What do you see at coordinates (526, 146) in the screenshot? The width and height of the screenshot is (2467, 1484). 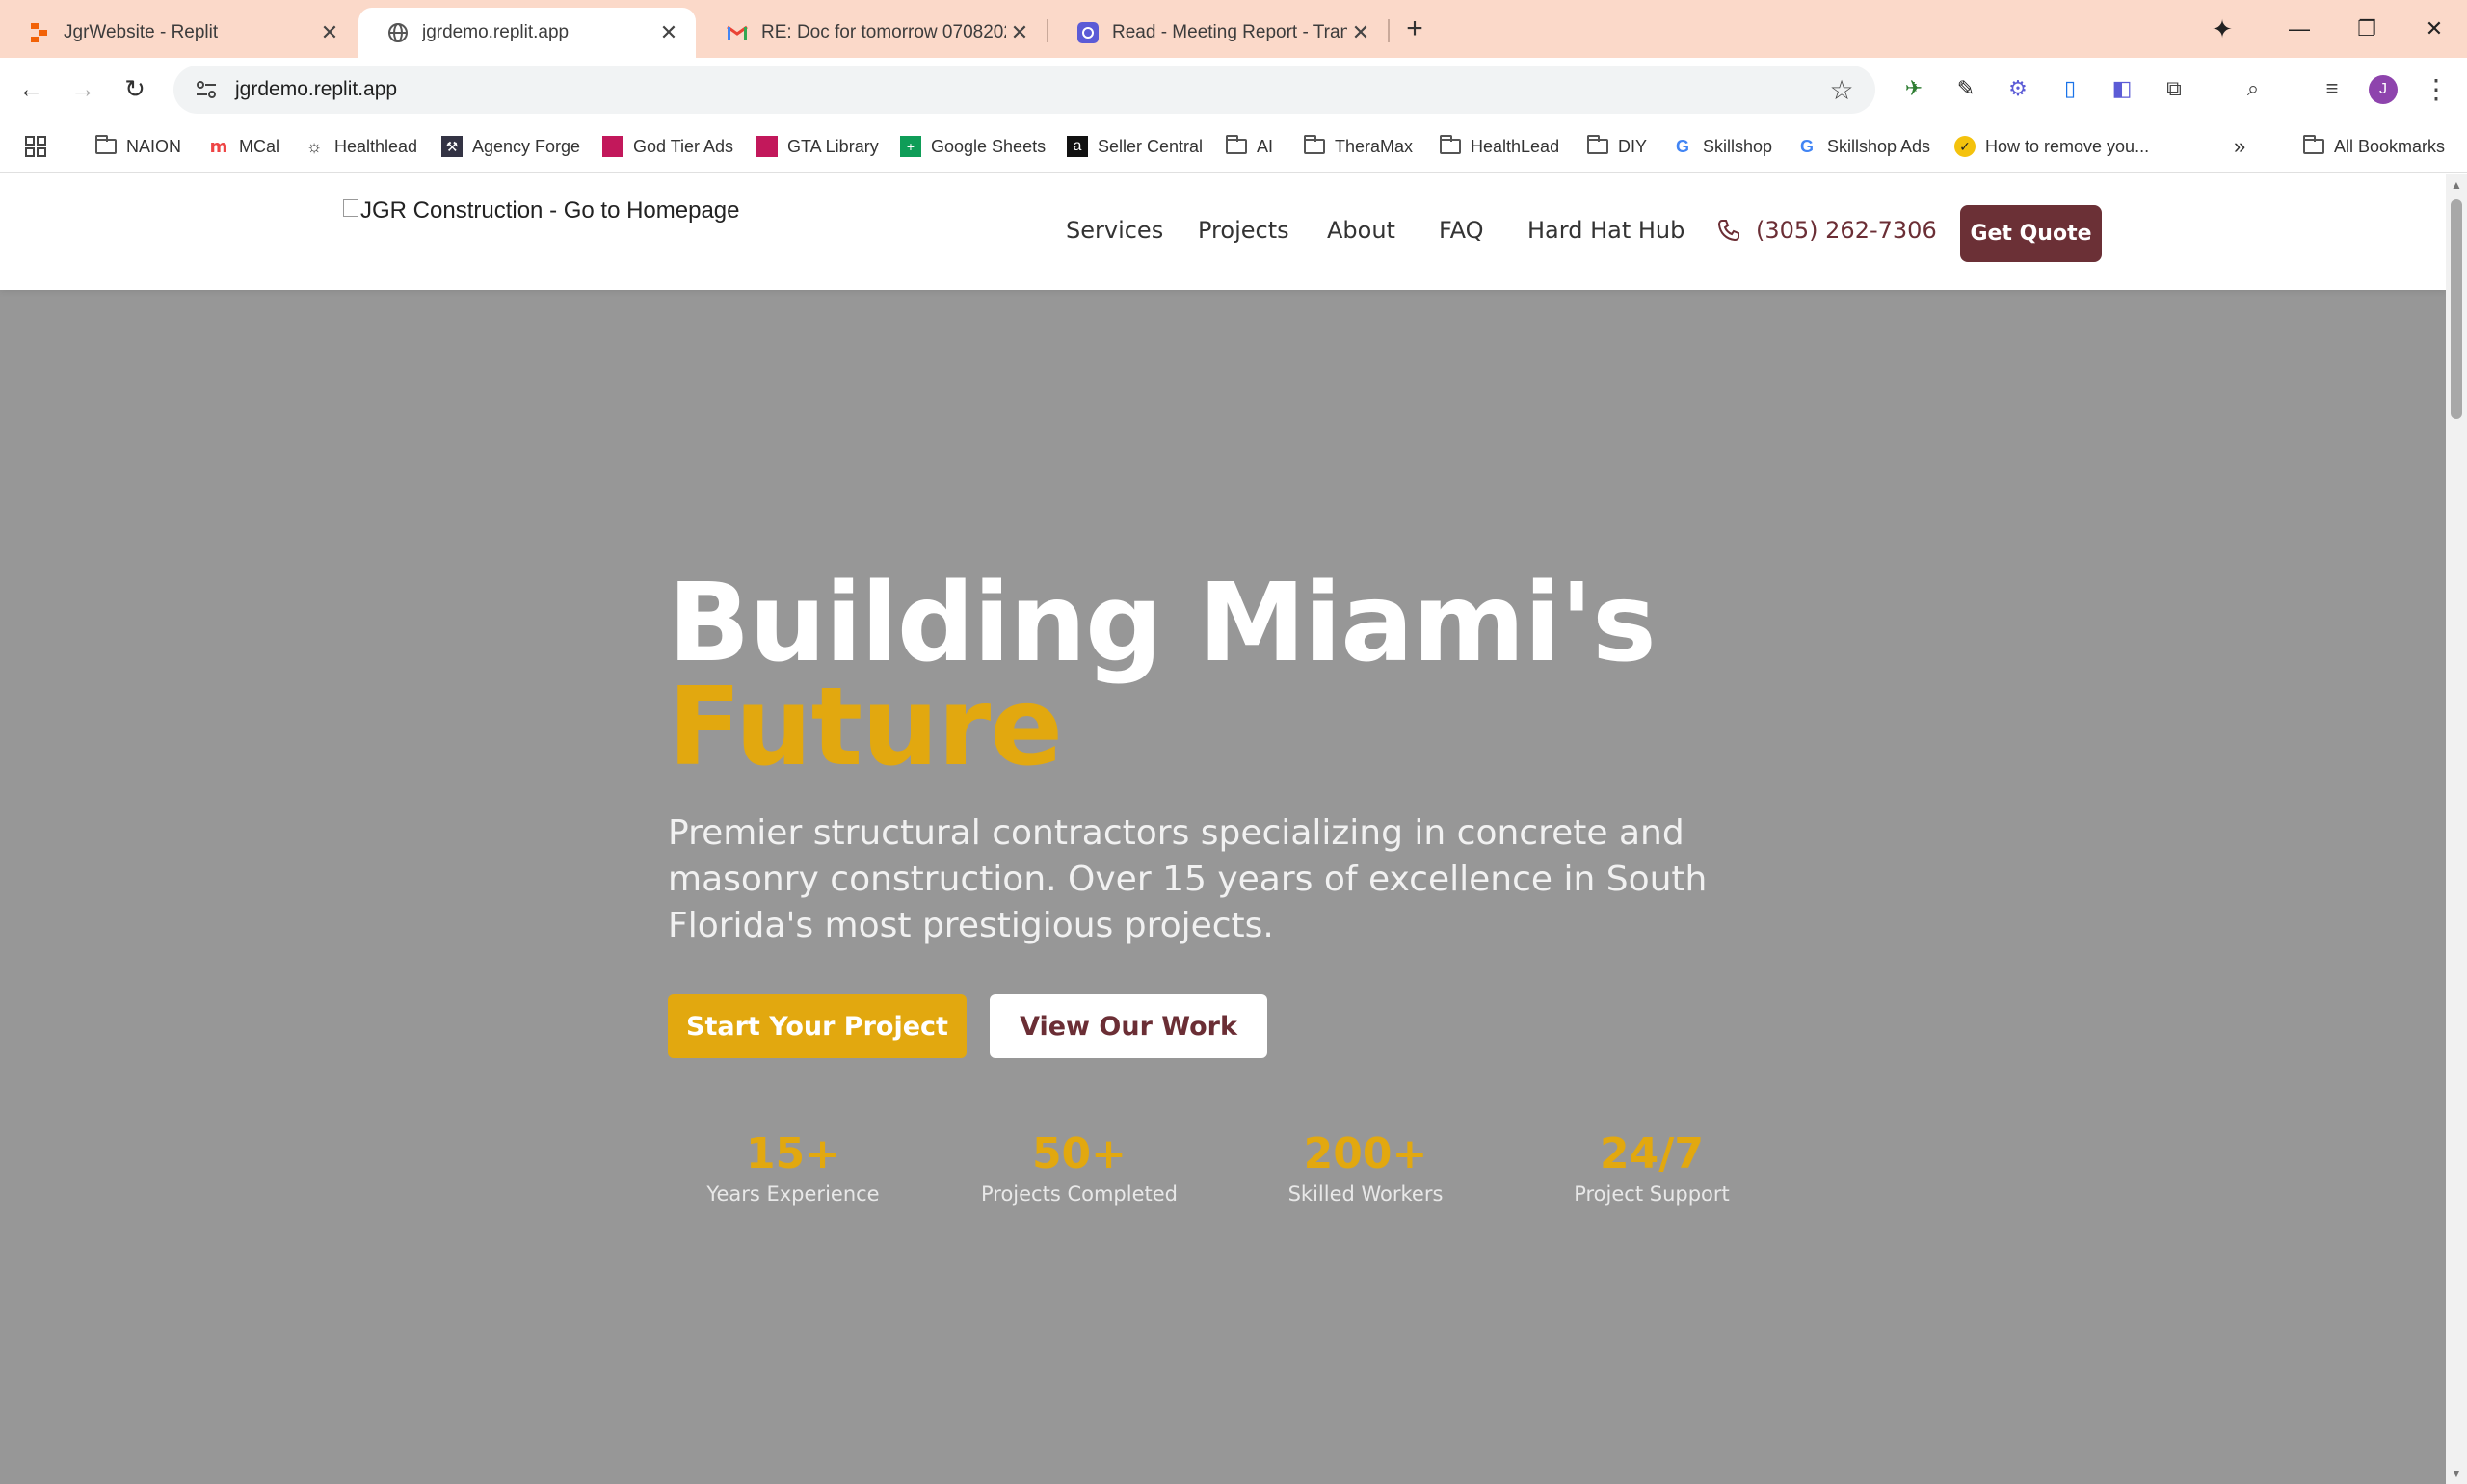 I see `bookmark-label: Agency Forge` at bounding box center [526, 146].